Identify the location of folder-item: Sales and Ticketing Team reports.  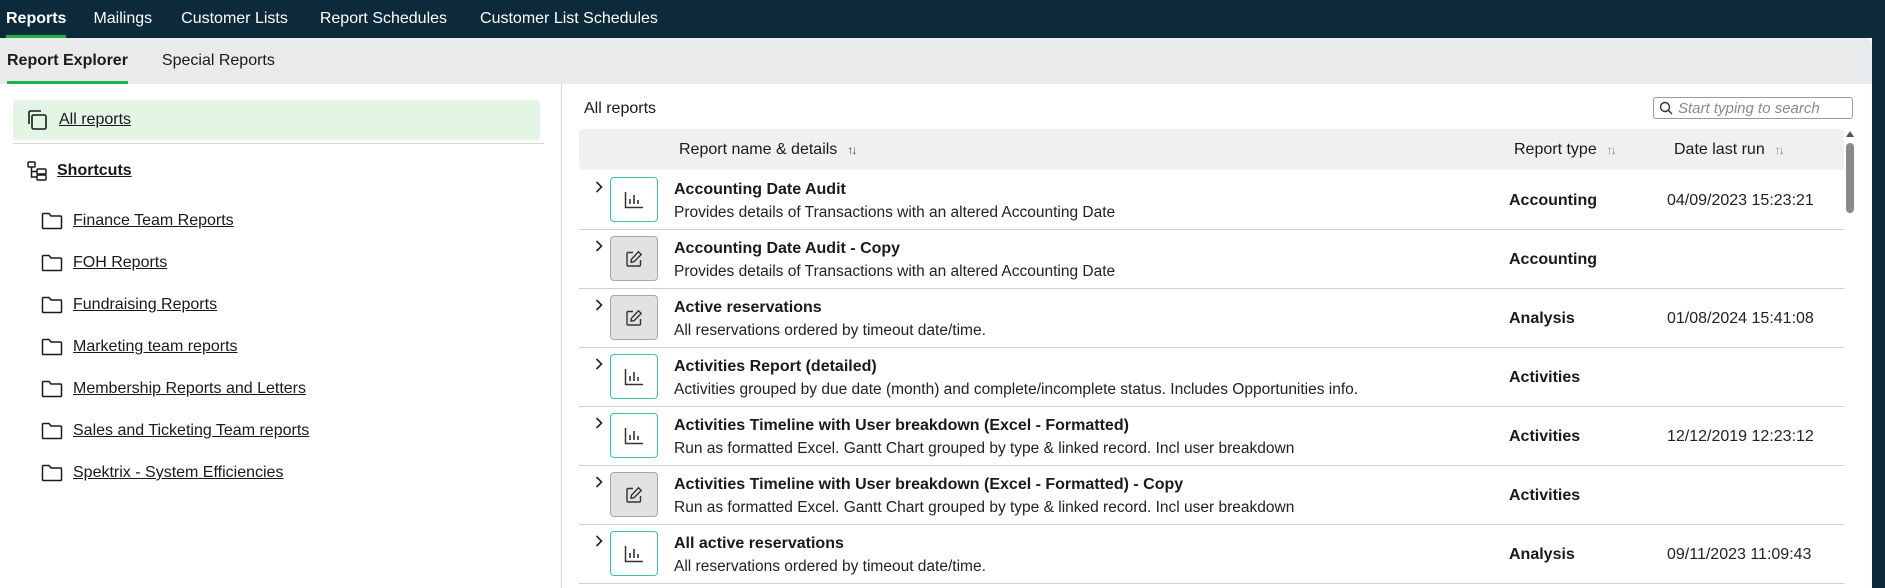
(175, 431).